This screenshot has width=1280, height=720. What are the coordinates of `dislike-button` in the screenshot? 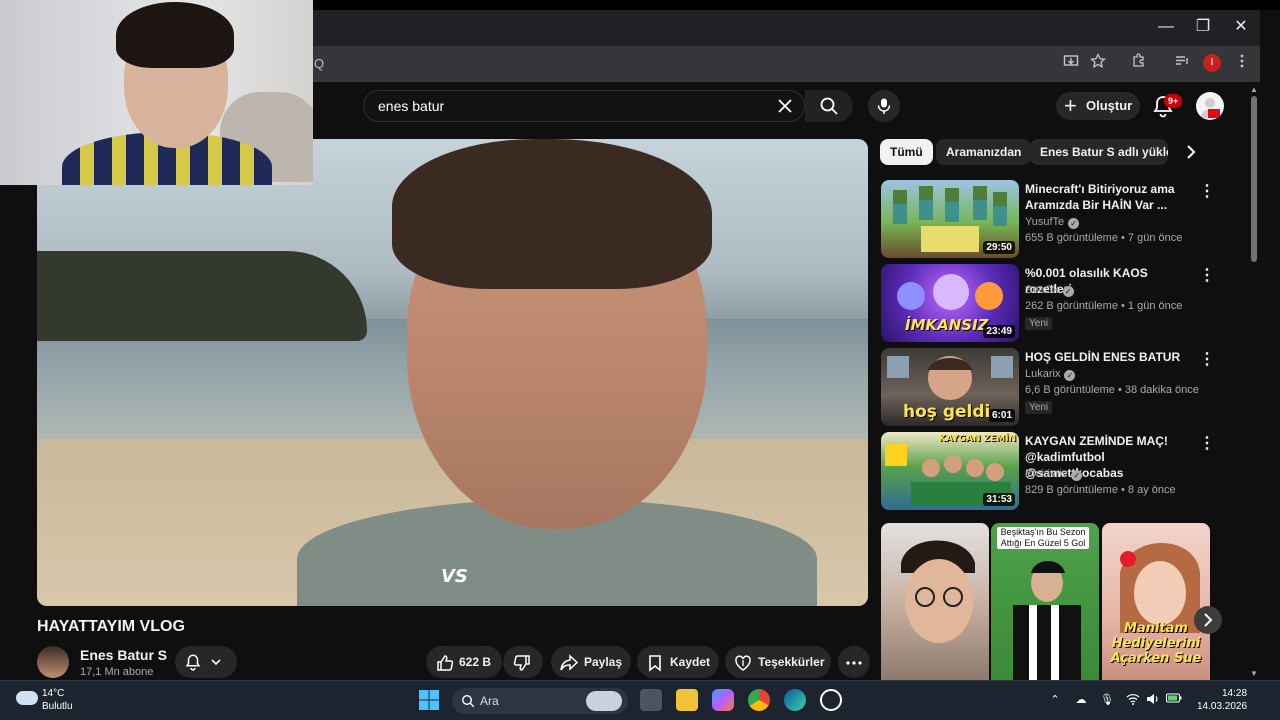 It's located at (523, 662).